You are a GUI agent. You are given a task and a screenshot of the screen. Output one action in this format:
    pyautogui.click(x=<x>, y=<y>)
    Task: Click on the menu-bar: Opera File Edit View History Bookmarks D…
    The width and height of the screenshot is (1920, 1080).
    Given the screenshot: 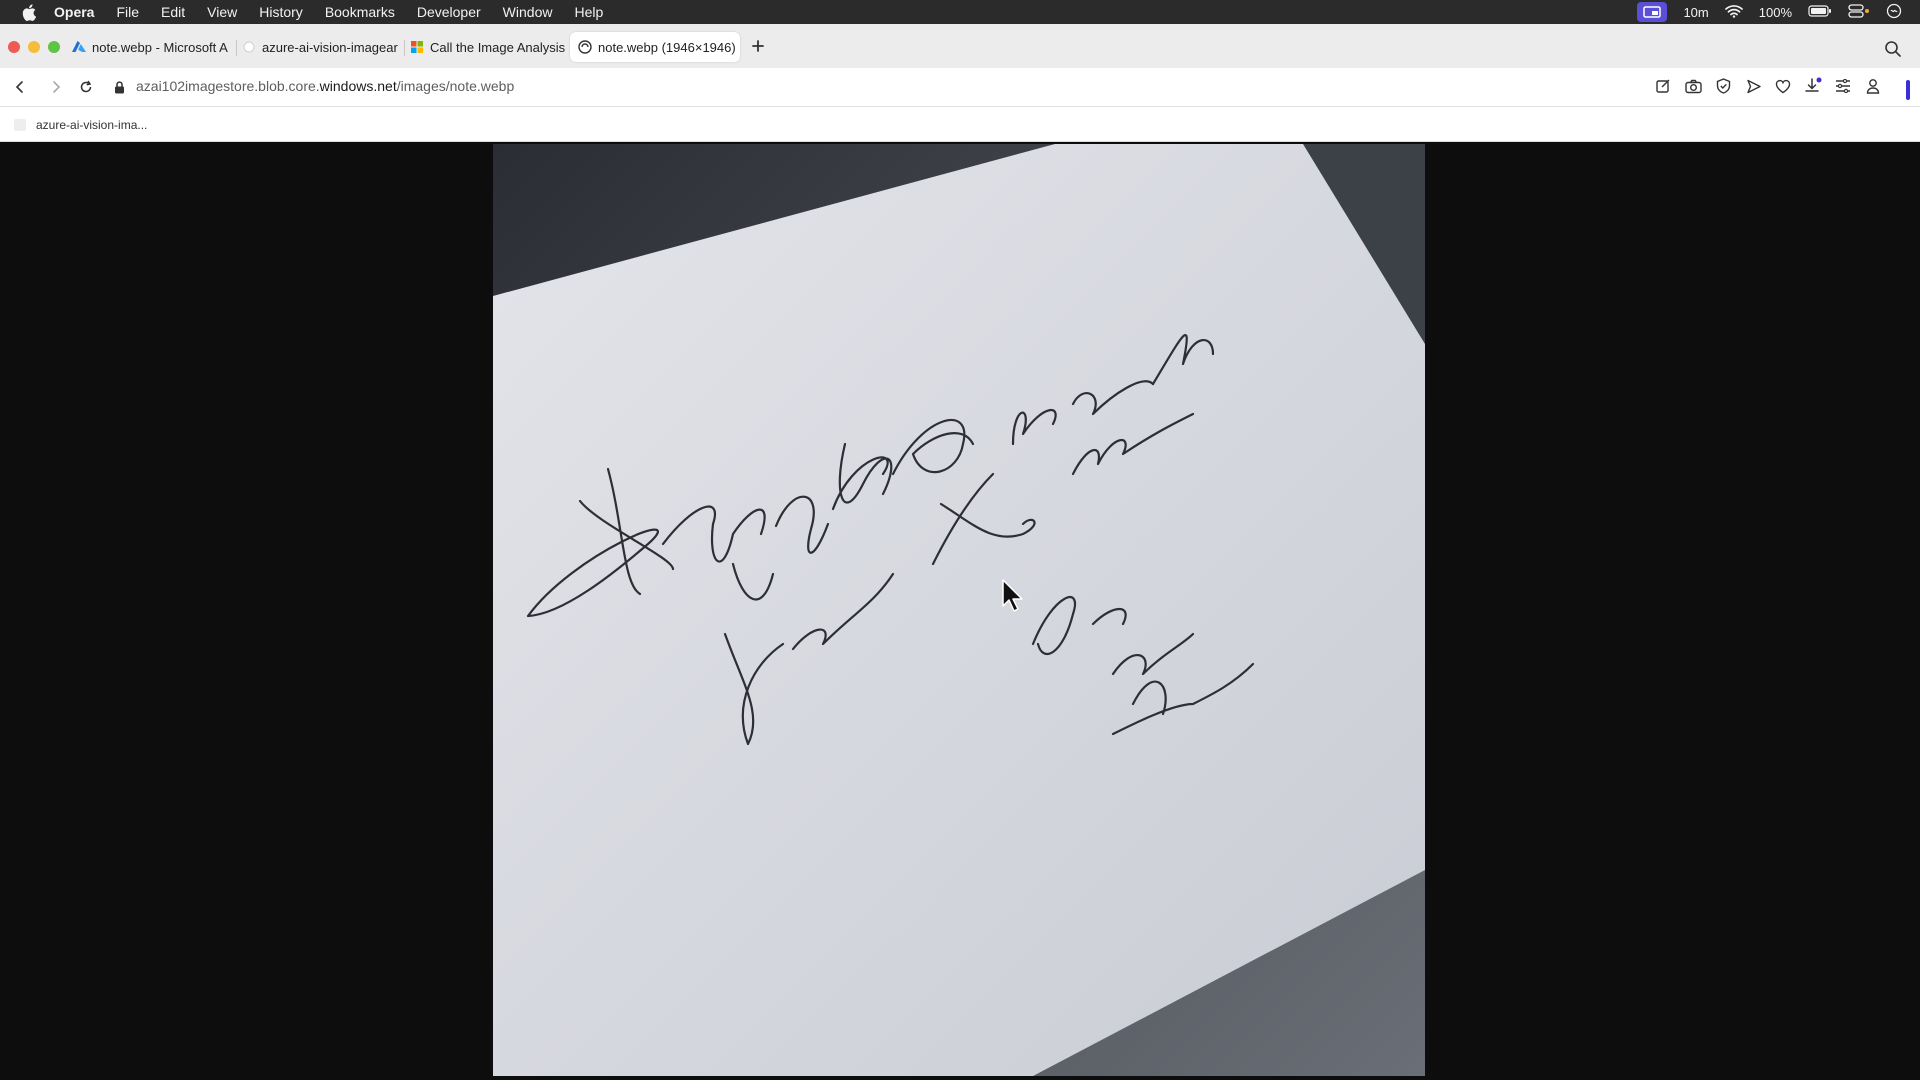 What is the action you would take?
    pyautogui.click(x=960, y=12)
    